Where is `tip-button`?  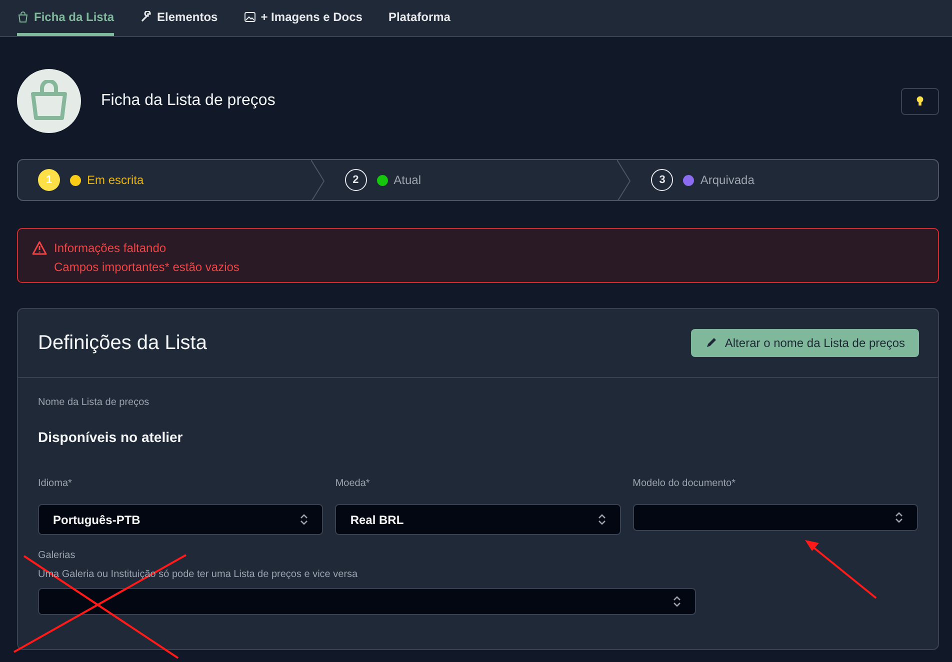 tip-button is located at coordinates (920, 101).